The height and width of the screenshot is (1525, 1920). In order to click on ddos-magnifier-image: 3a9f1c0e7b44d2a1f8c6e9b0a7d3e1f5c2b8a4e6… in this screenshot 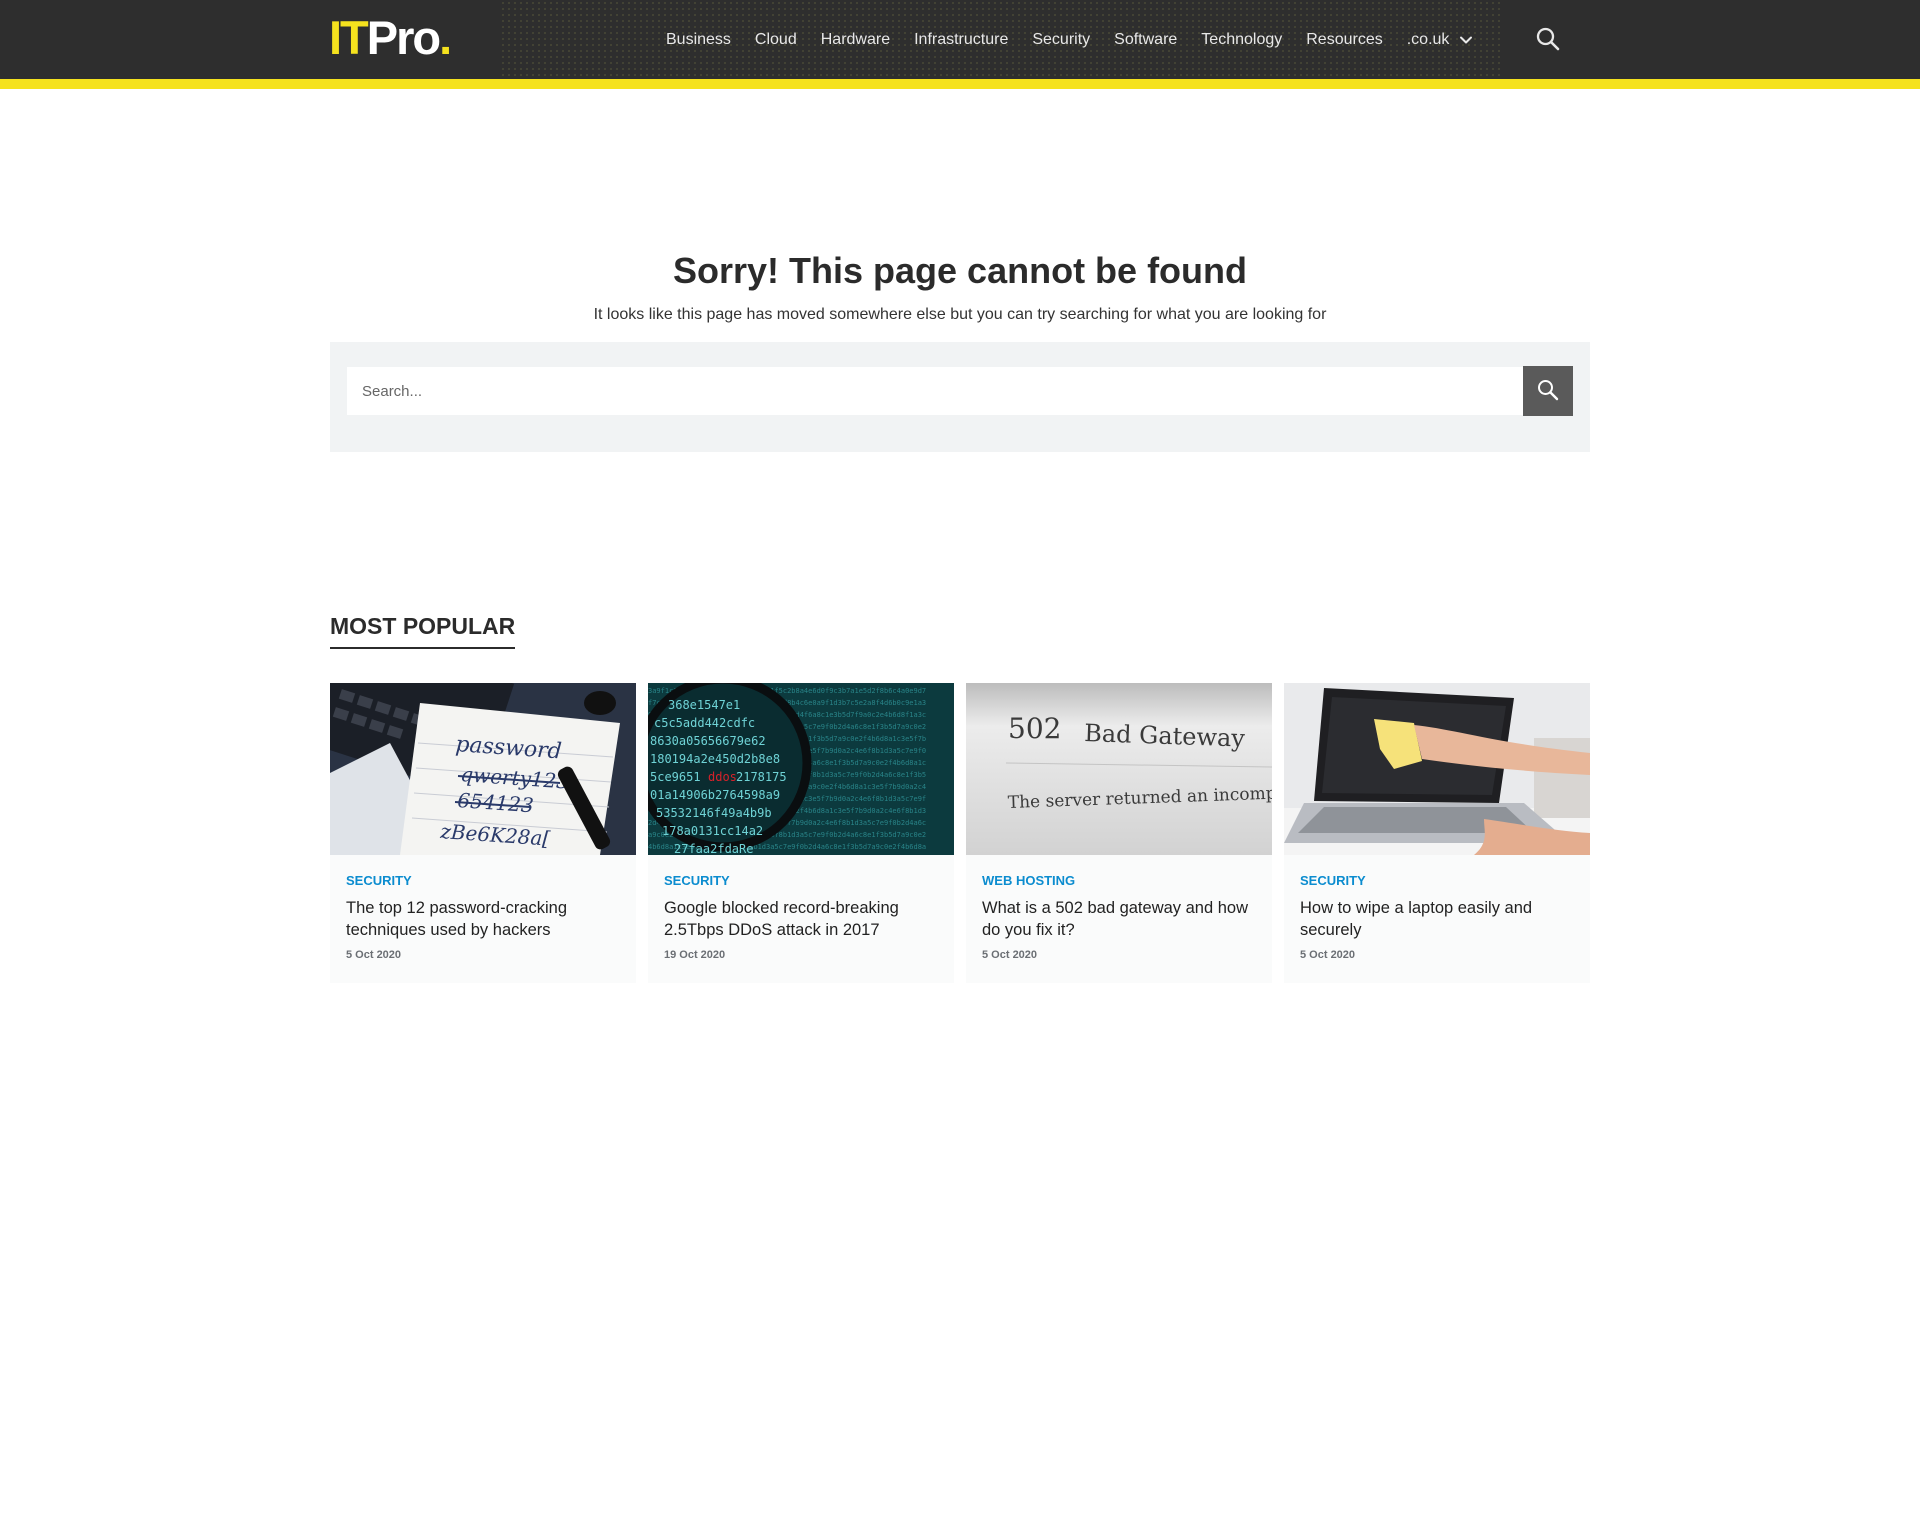, I will do `click(801, 769)`.